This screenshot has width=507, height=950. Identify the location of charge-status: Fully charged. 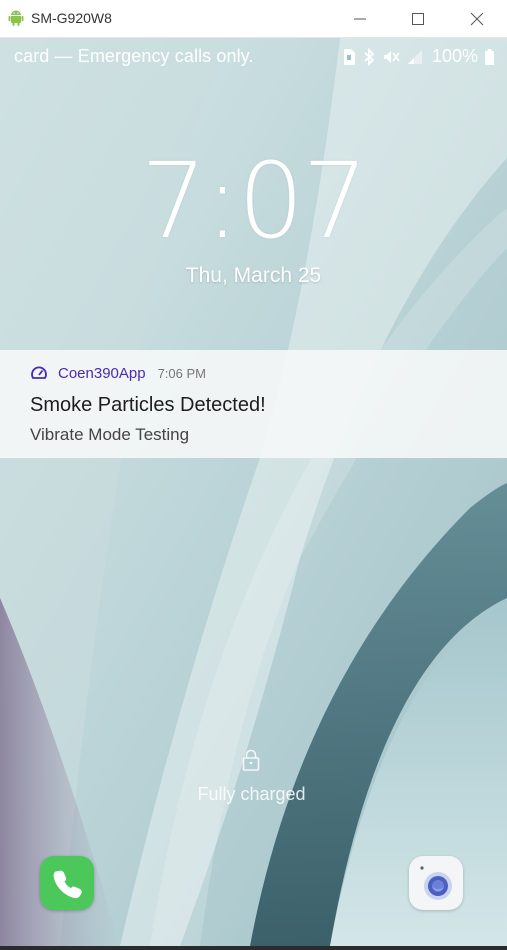
(251, 794).